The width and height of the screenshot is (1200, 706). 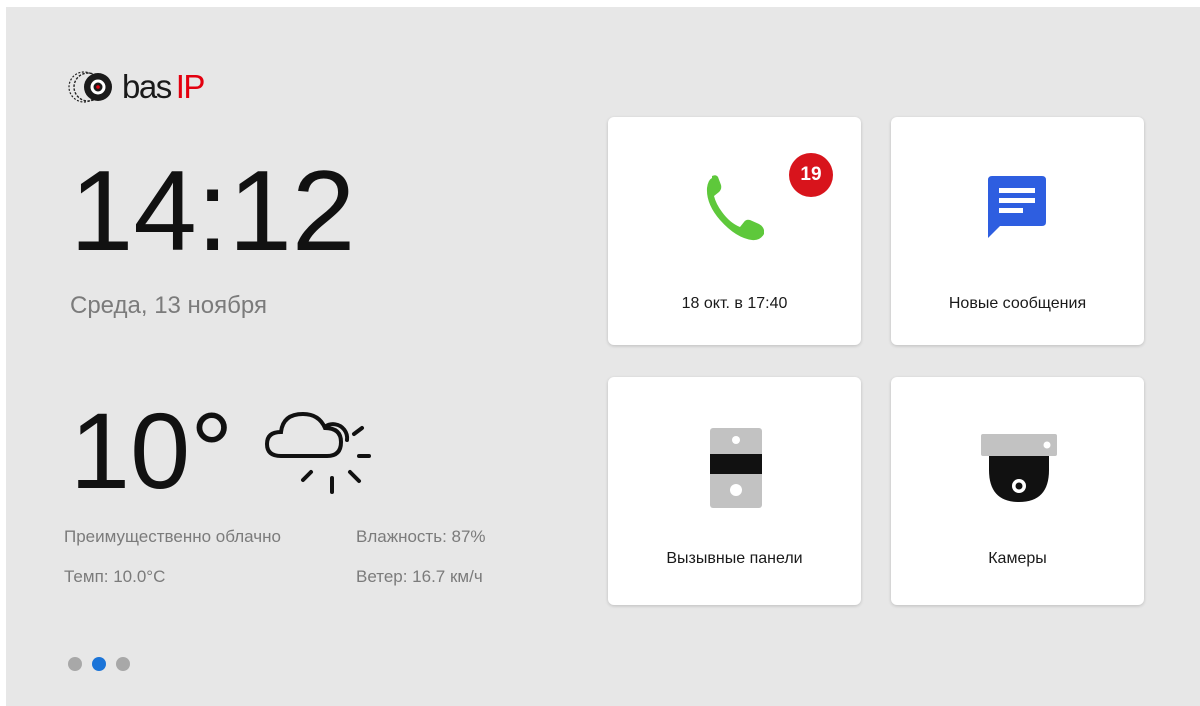 I want to click on call-panels-tile-label: Вызывные панели, so click(x=734, y=558).